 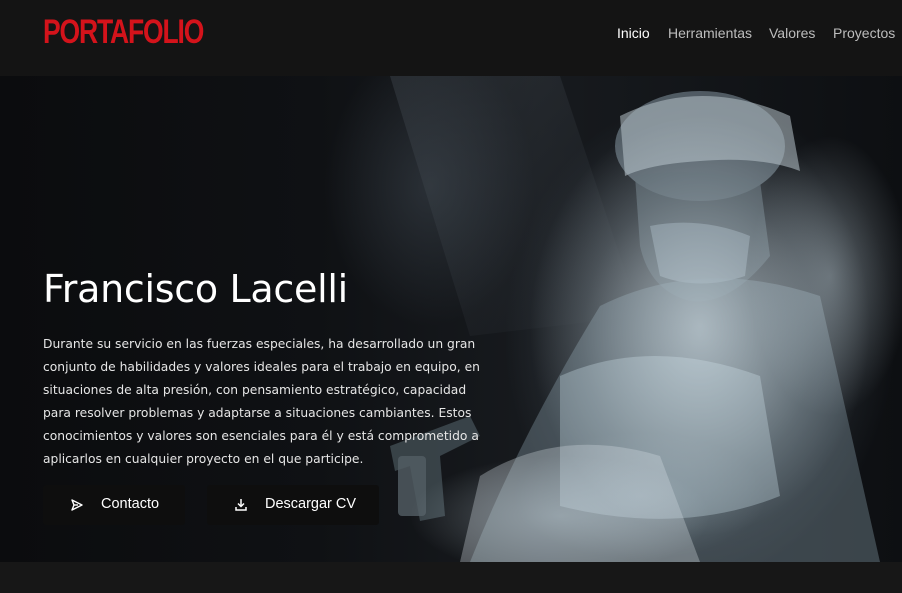 I want to click on nav-item-inicio: Inicio, so click(x=633, y=33).